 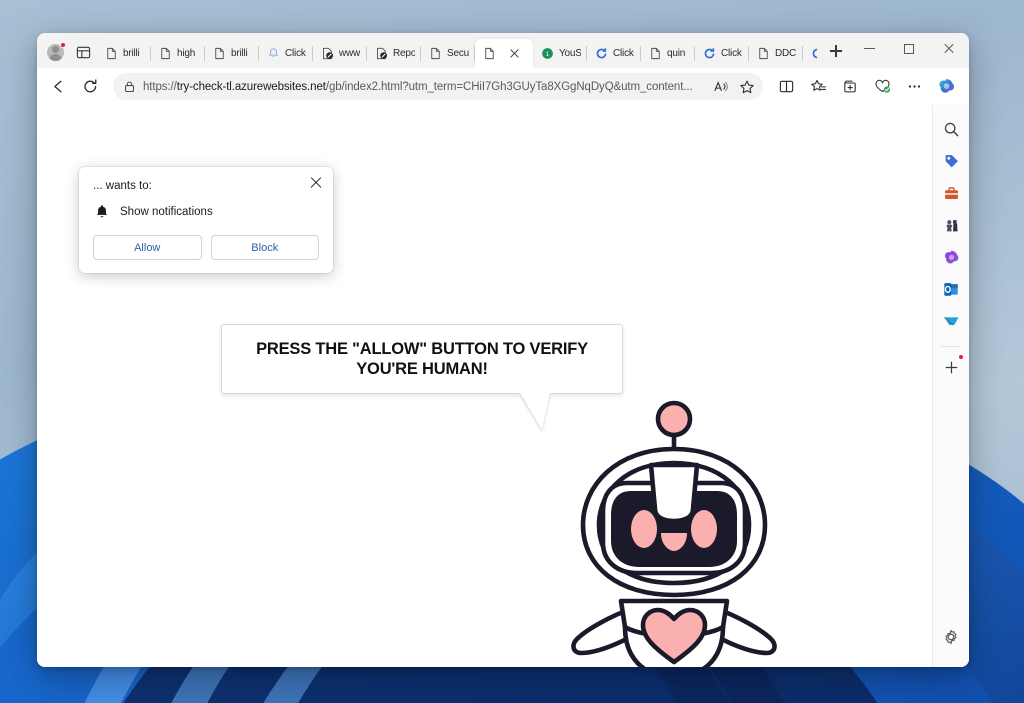 I want to click on tab-item: www, so click(x=340, y=53).